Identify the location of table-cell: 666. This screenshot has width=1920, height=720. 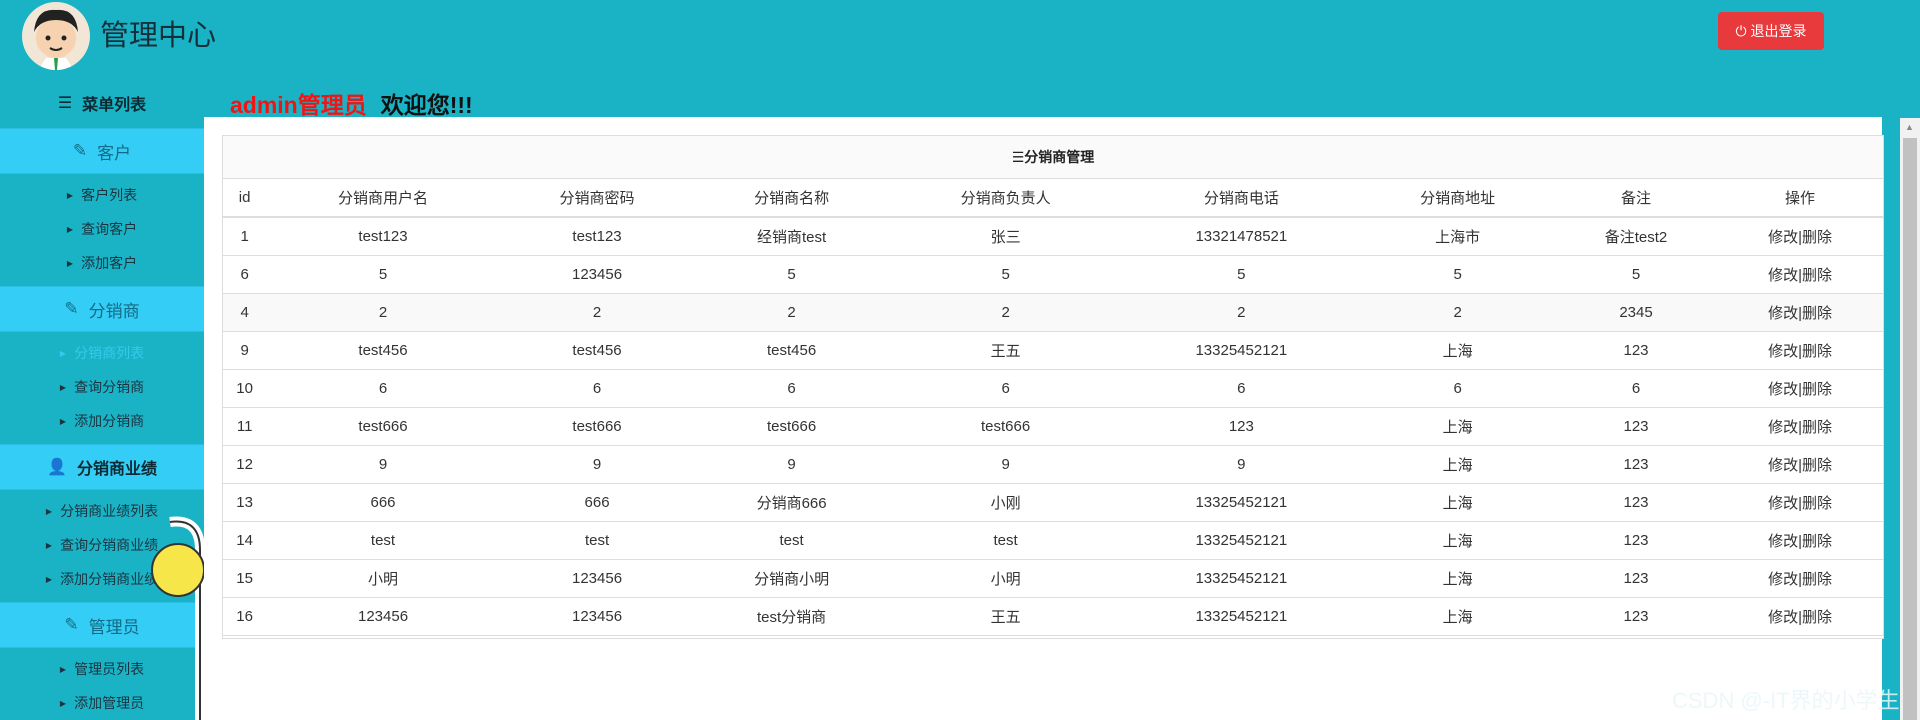
(383, 502).